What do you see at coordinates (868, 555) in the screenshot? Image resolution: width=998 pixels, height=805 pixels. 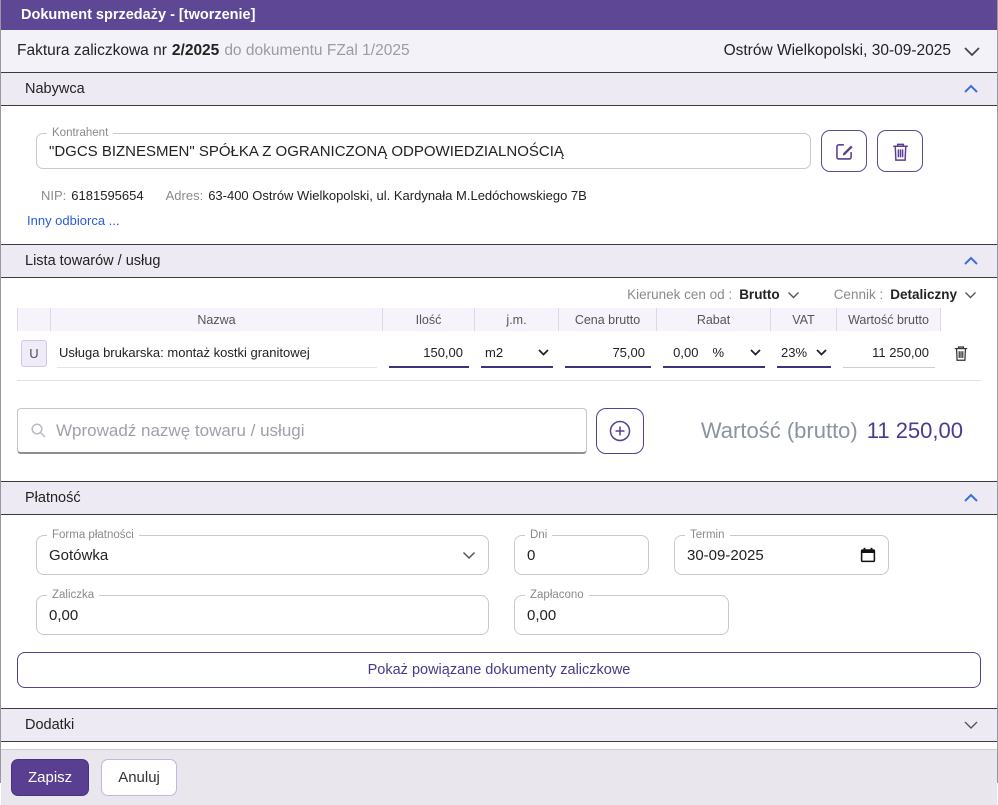 I see `calendar-icon` at bounding box center [868, 555].